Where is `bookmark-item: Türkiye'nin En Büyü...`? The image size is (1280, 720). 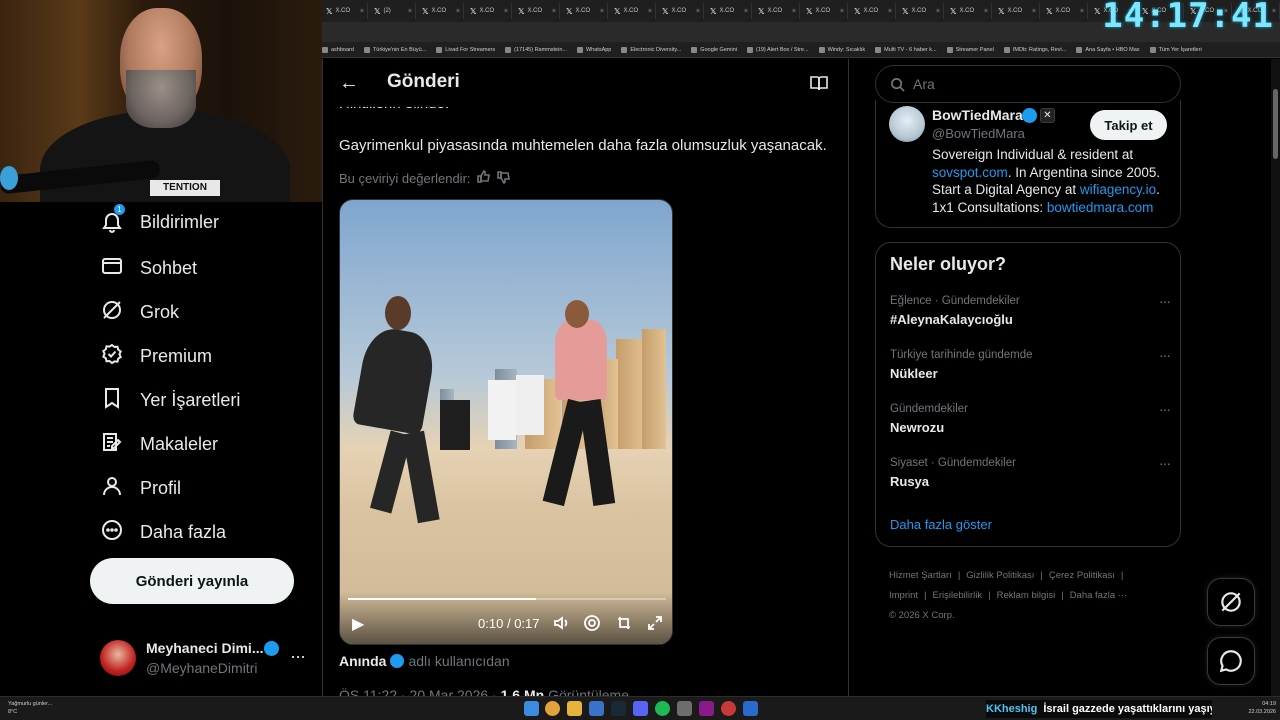 bookmark-item: Türkiye'nin En Büyü... is located at coordinates (394, 49).